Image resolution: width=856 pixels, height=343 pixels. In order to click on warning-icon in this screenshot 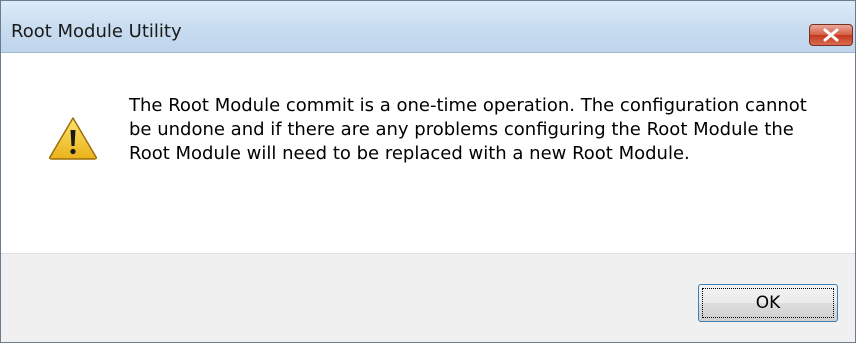, I will do `click(73, 138)`.